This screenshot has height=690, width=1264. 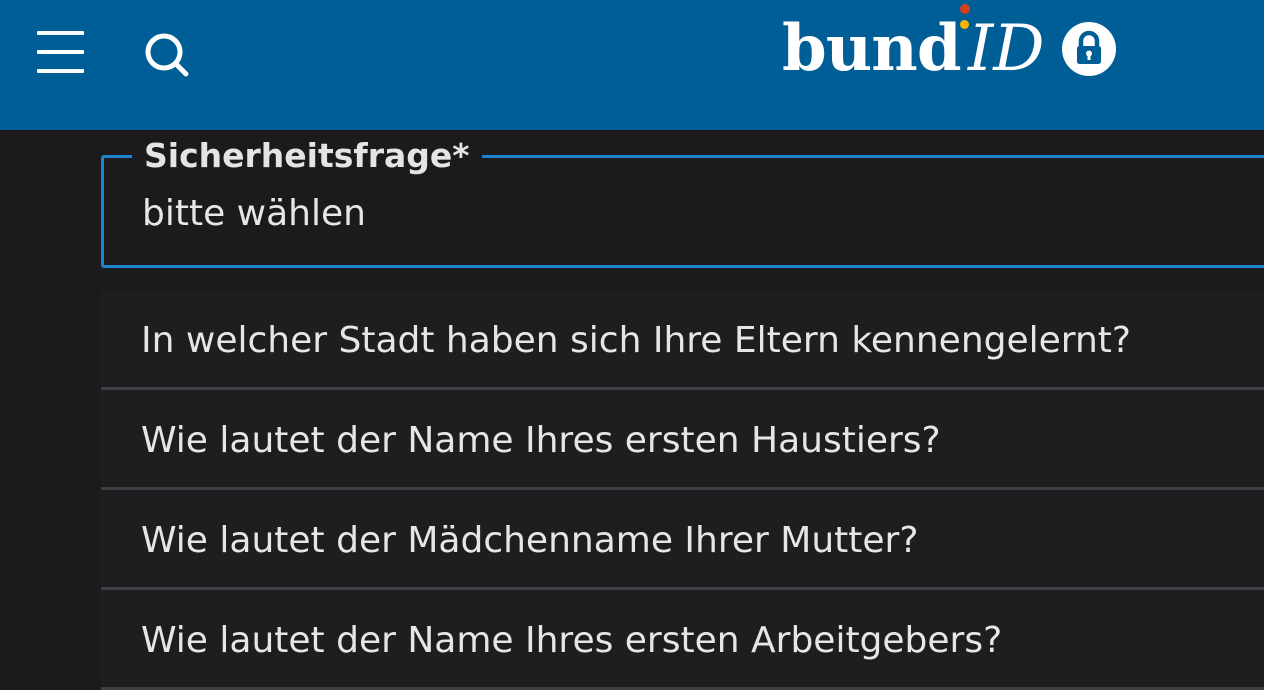 What do you see at coordinates (307, 156) in the screenshot?
I see `security-question-label: Sicherheitsfrage*` at bounding box center [307, 156].